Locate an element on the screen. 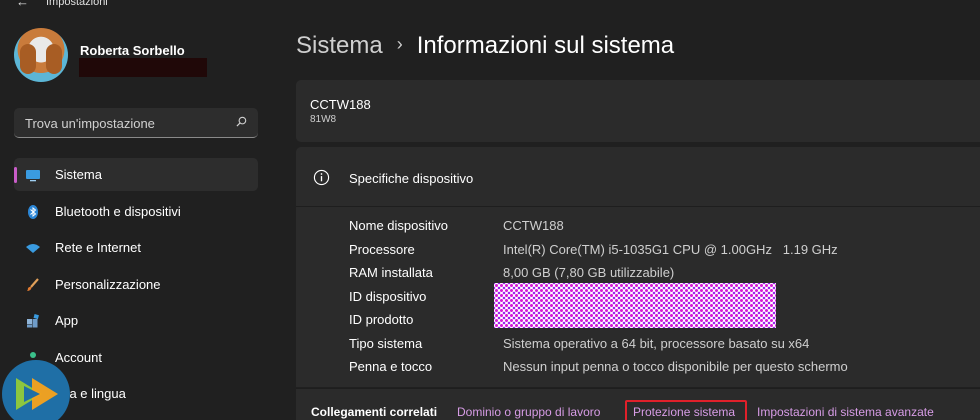 The height and width of the screenshot is (420, 980). redacted-email is located at coordinates (143, 67).